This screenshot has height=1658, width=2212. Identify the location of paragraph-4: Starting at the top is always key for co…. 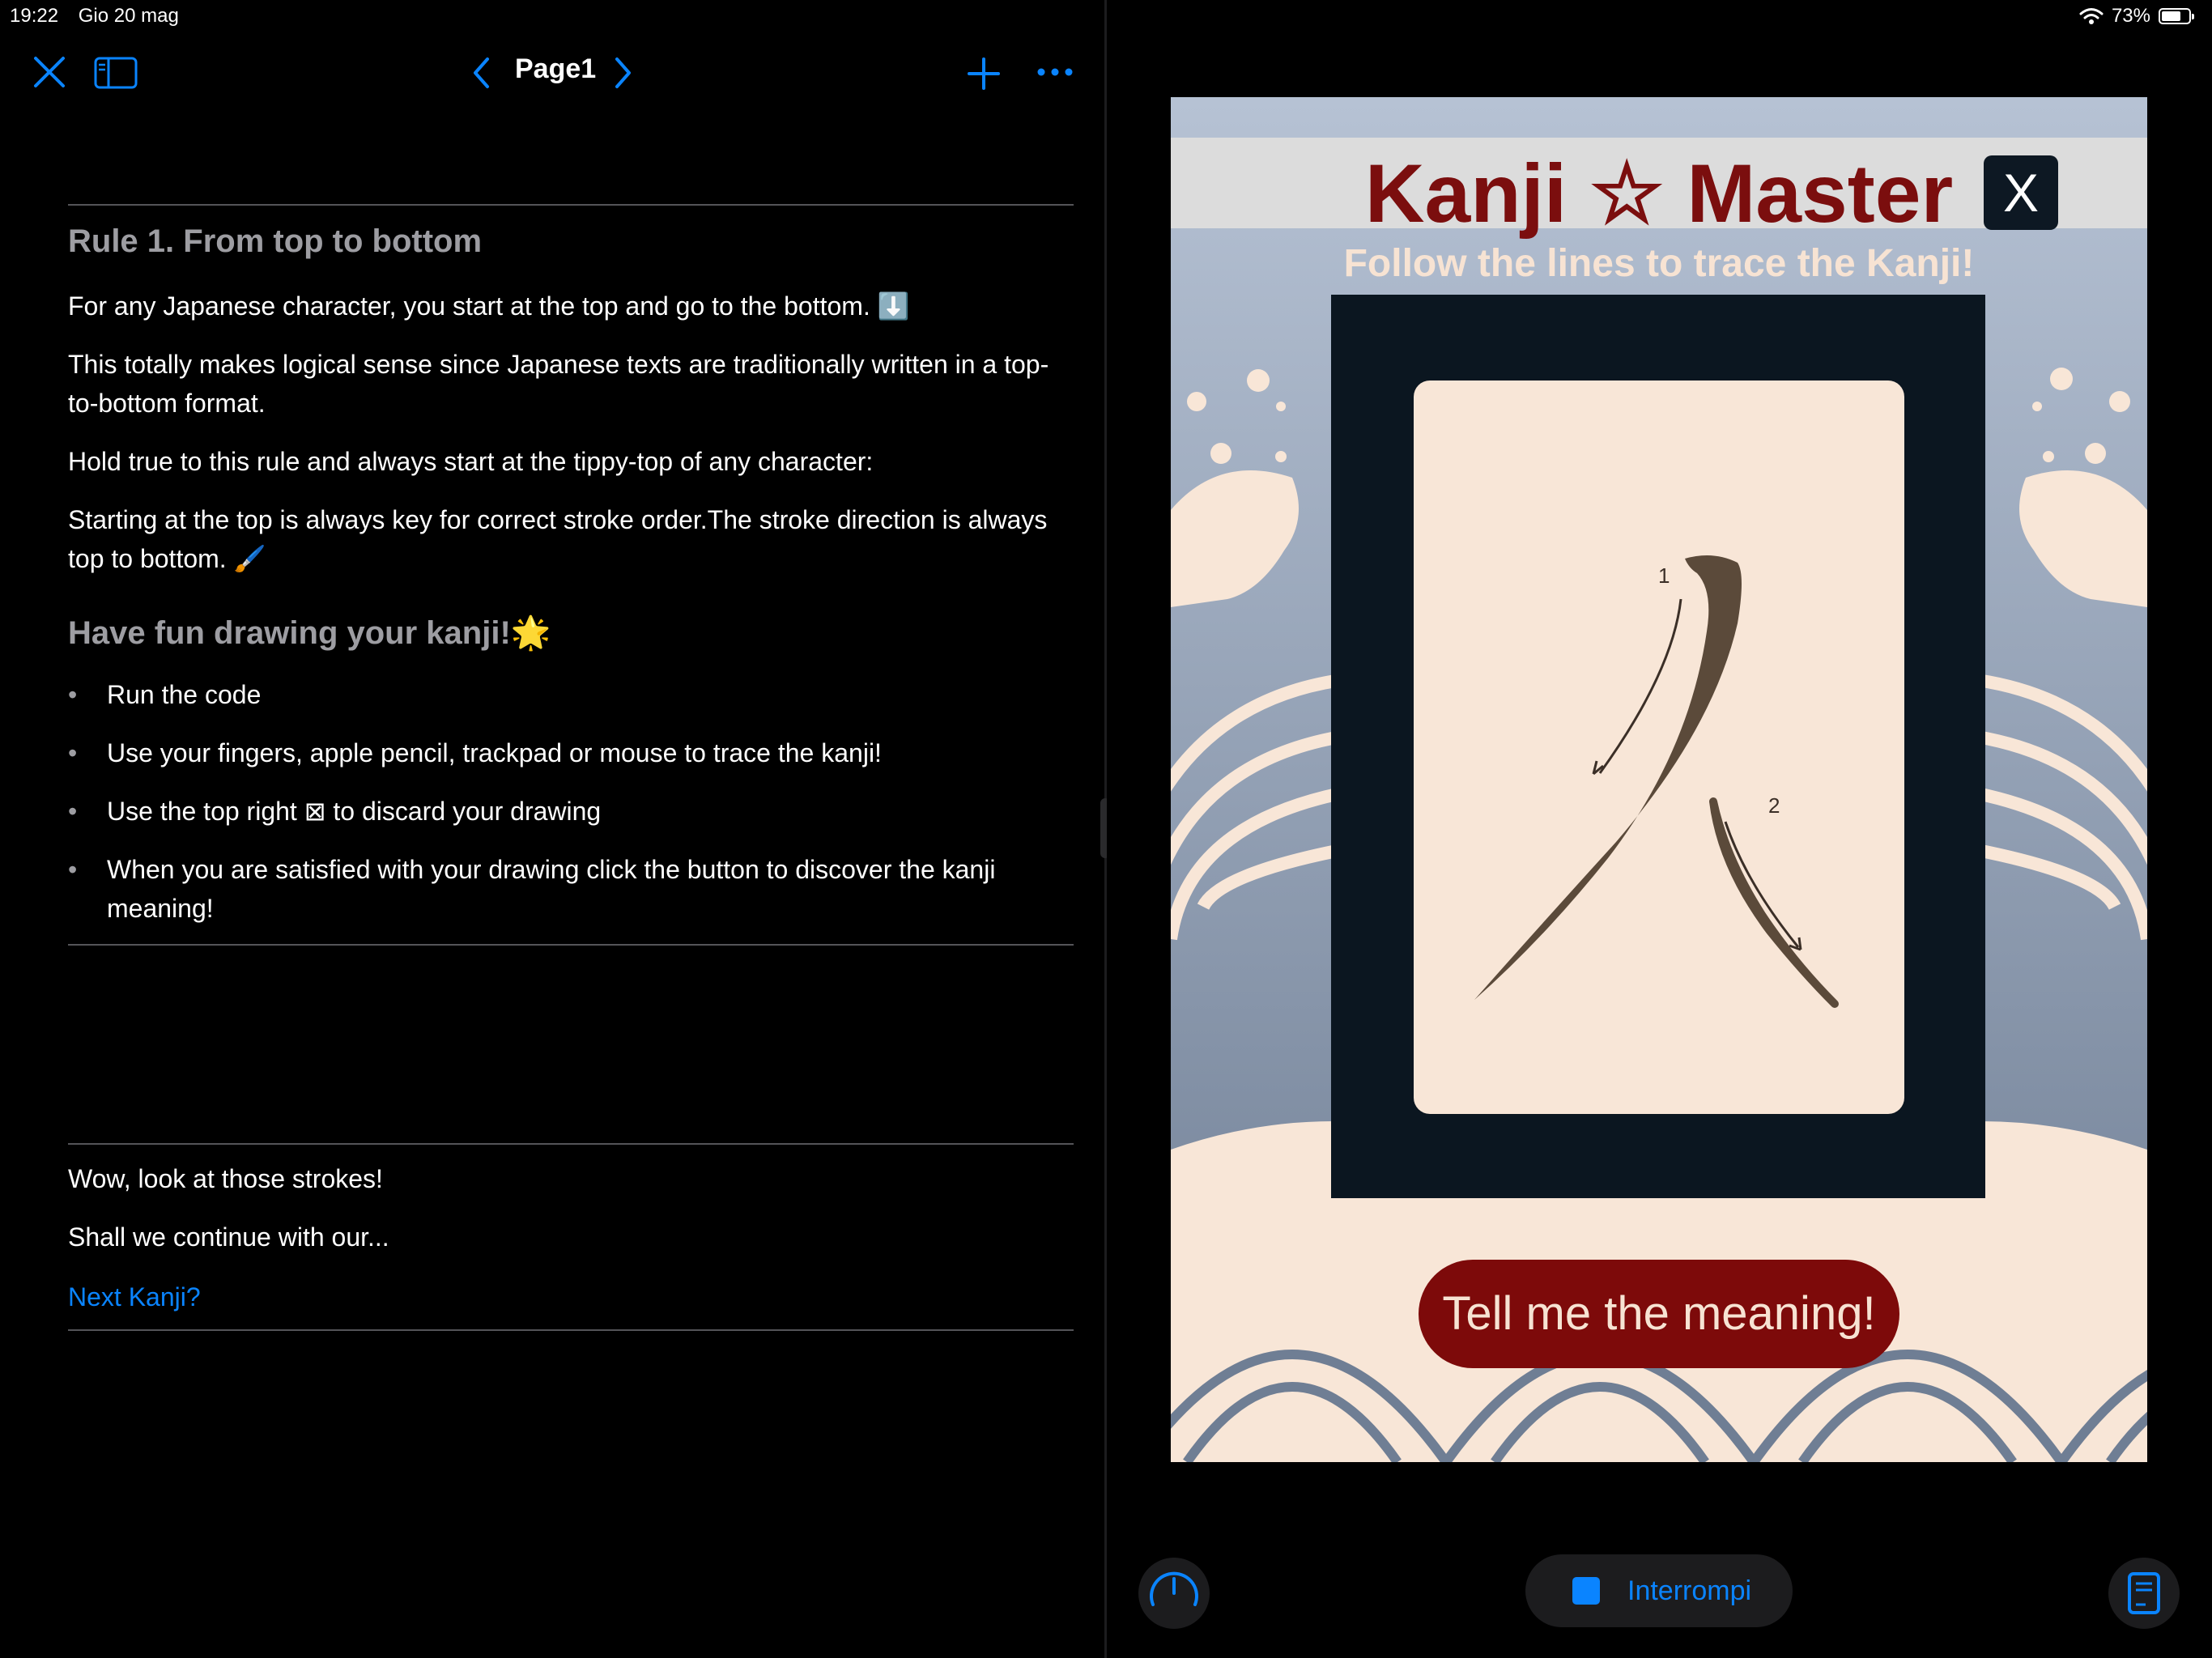
(558, 539).